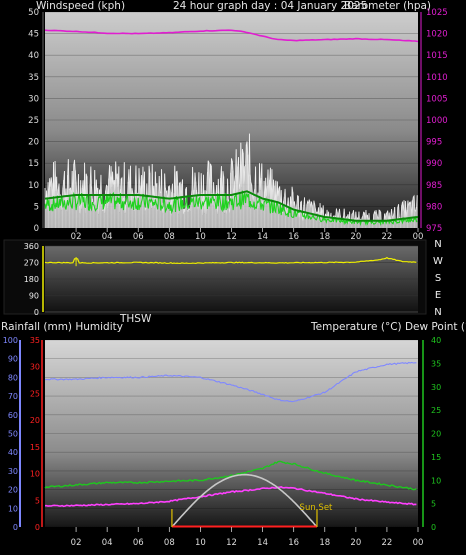 The image size is (466, 555). I want to click on temp-dew-title: Temperature (°C) Dew Point (°C), so click(388, 327).